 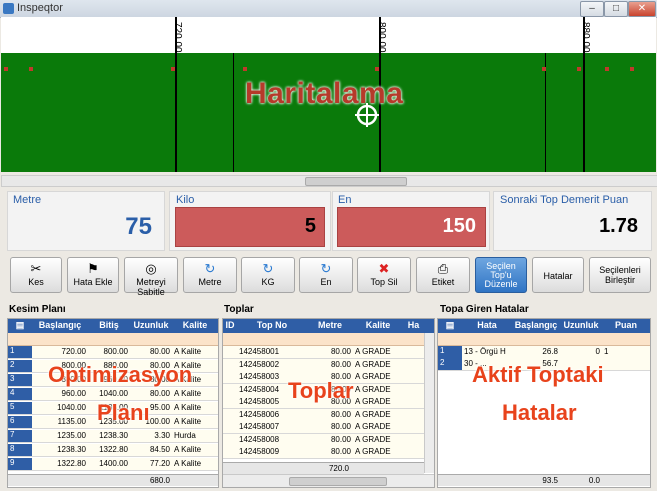 I want to click on ruler-label: 880.00, so click(x=585, y=37).